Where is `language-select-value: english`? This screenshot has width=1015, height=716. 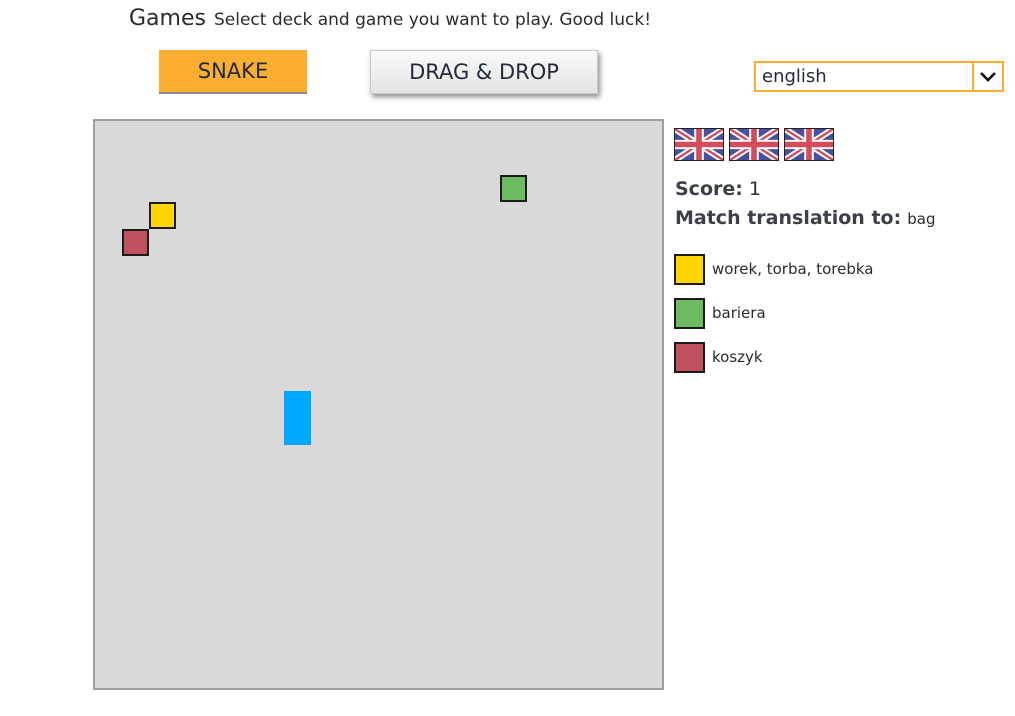
language-select-value: english is located at coordinates (794, 76).